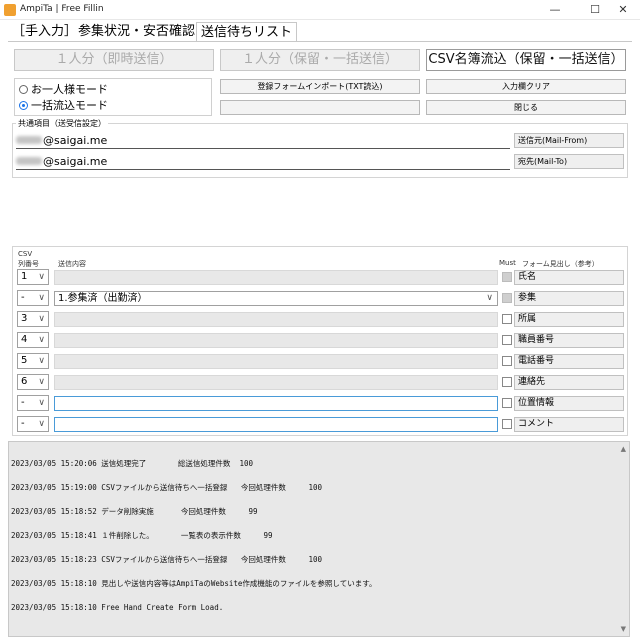  What do you see at coordinates (526, 60) in the screenshot?
I see `csv-import-button: CSV名簿流込（保留・一括送信）` at bounding box center [526, 60].